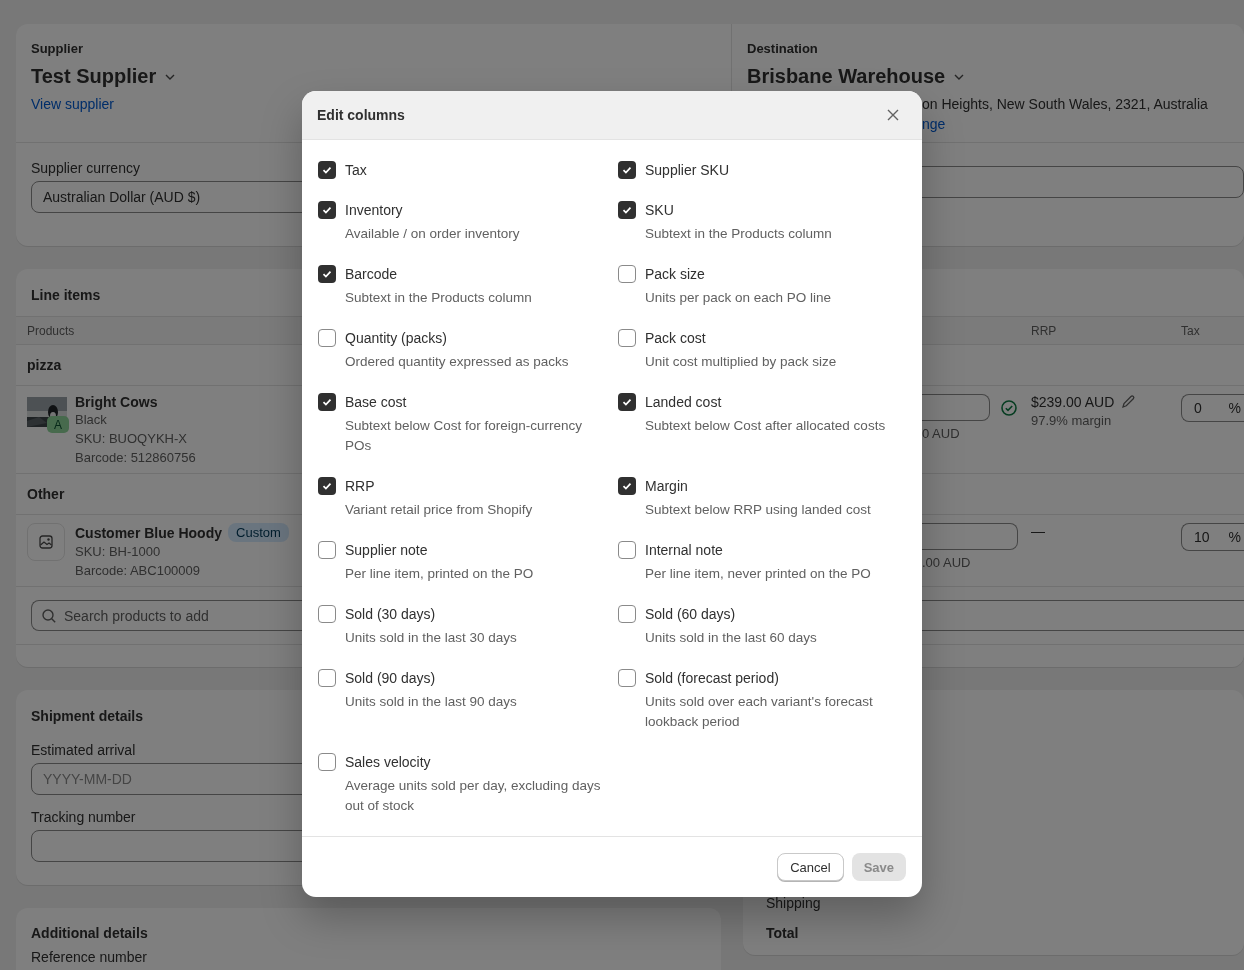 This screenshot has width=1244, height=970. Describe the element at coordinates (758, 574) in the screenshot. I see `option-description: Per line item, never printed on the PO` at that location.